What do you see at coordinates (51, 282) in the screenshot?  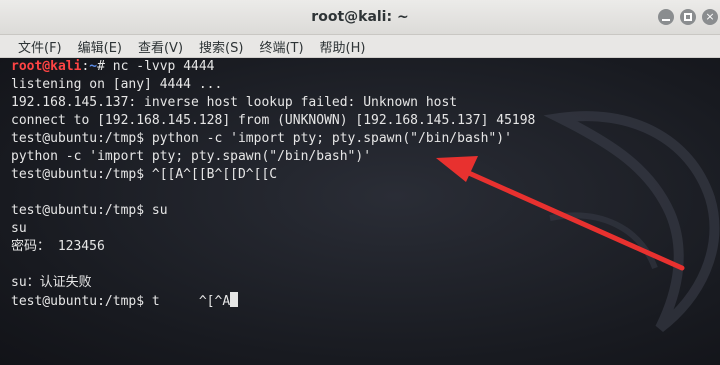 I see `terminal-line: su：认证失败` at bounding box center [51, 282].